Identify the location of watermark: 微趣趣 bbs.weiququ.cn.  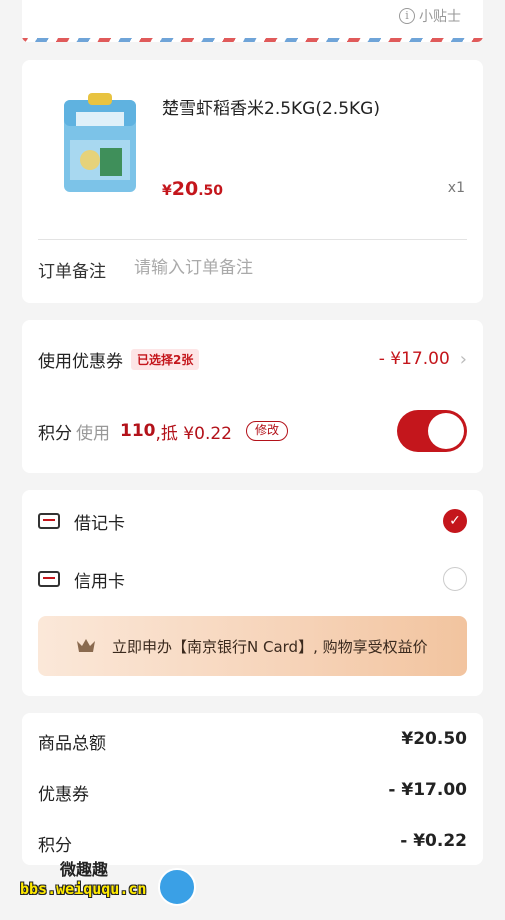
(115, 882).